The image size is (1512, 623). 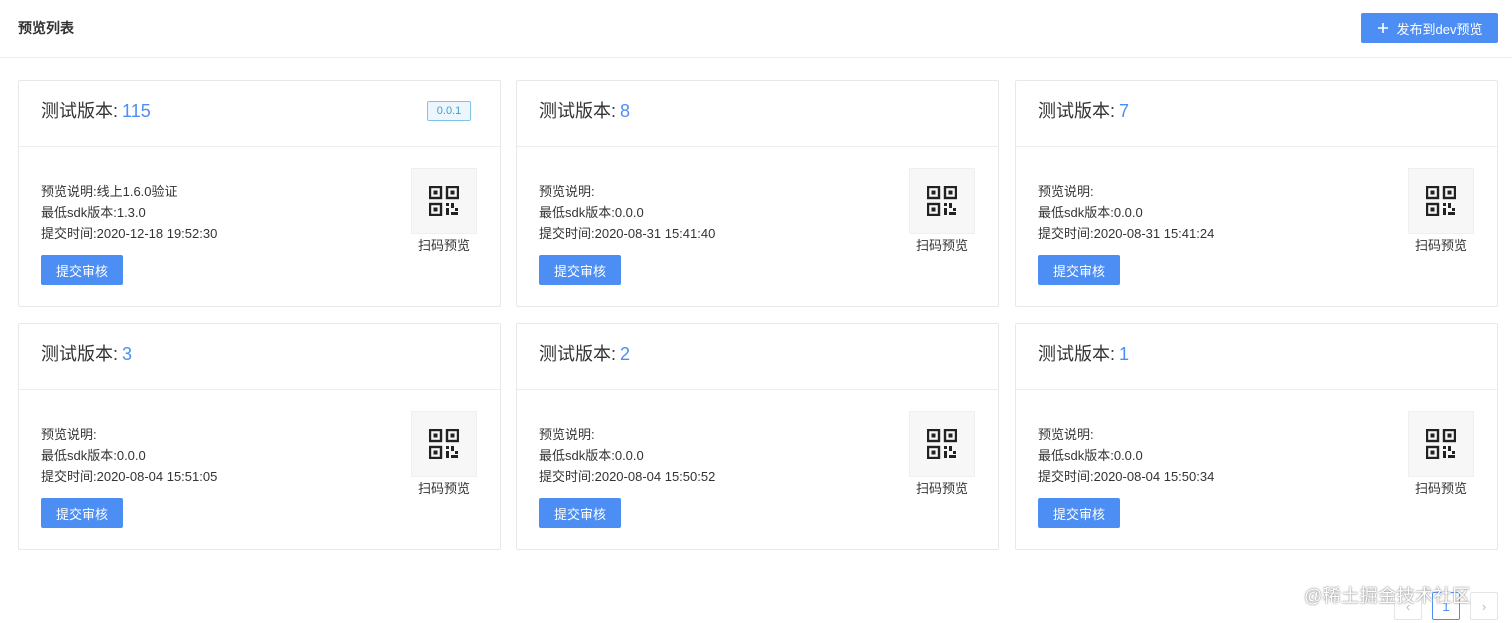 I want to click on submit-time: 提交时间:2020-08-31 15:41:40, so click(x=627, y=233).